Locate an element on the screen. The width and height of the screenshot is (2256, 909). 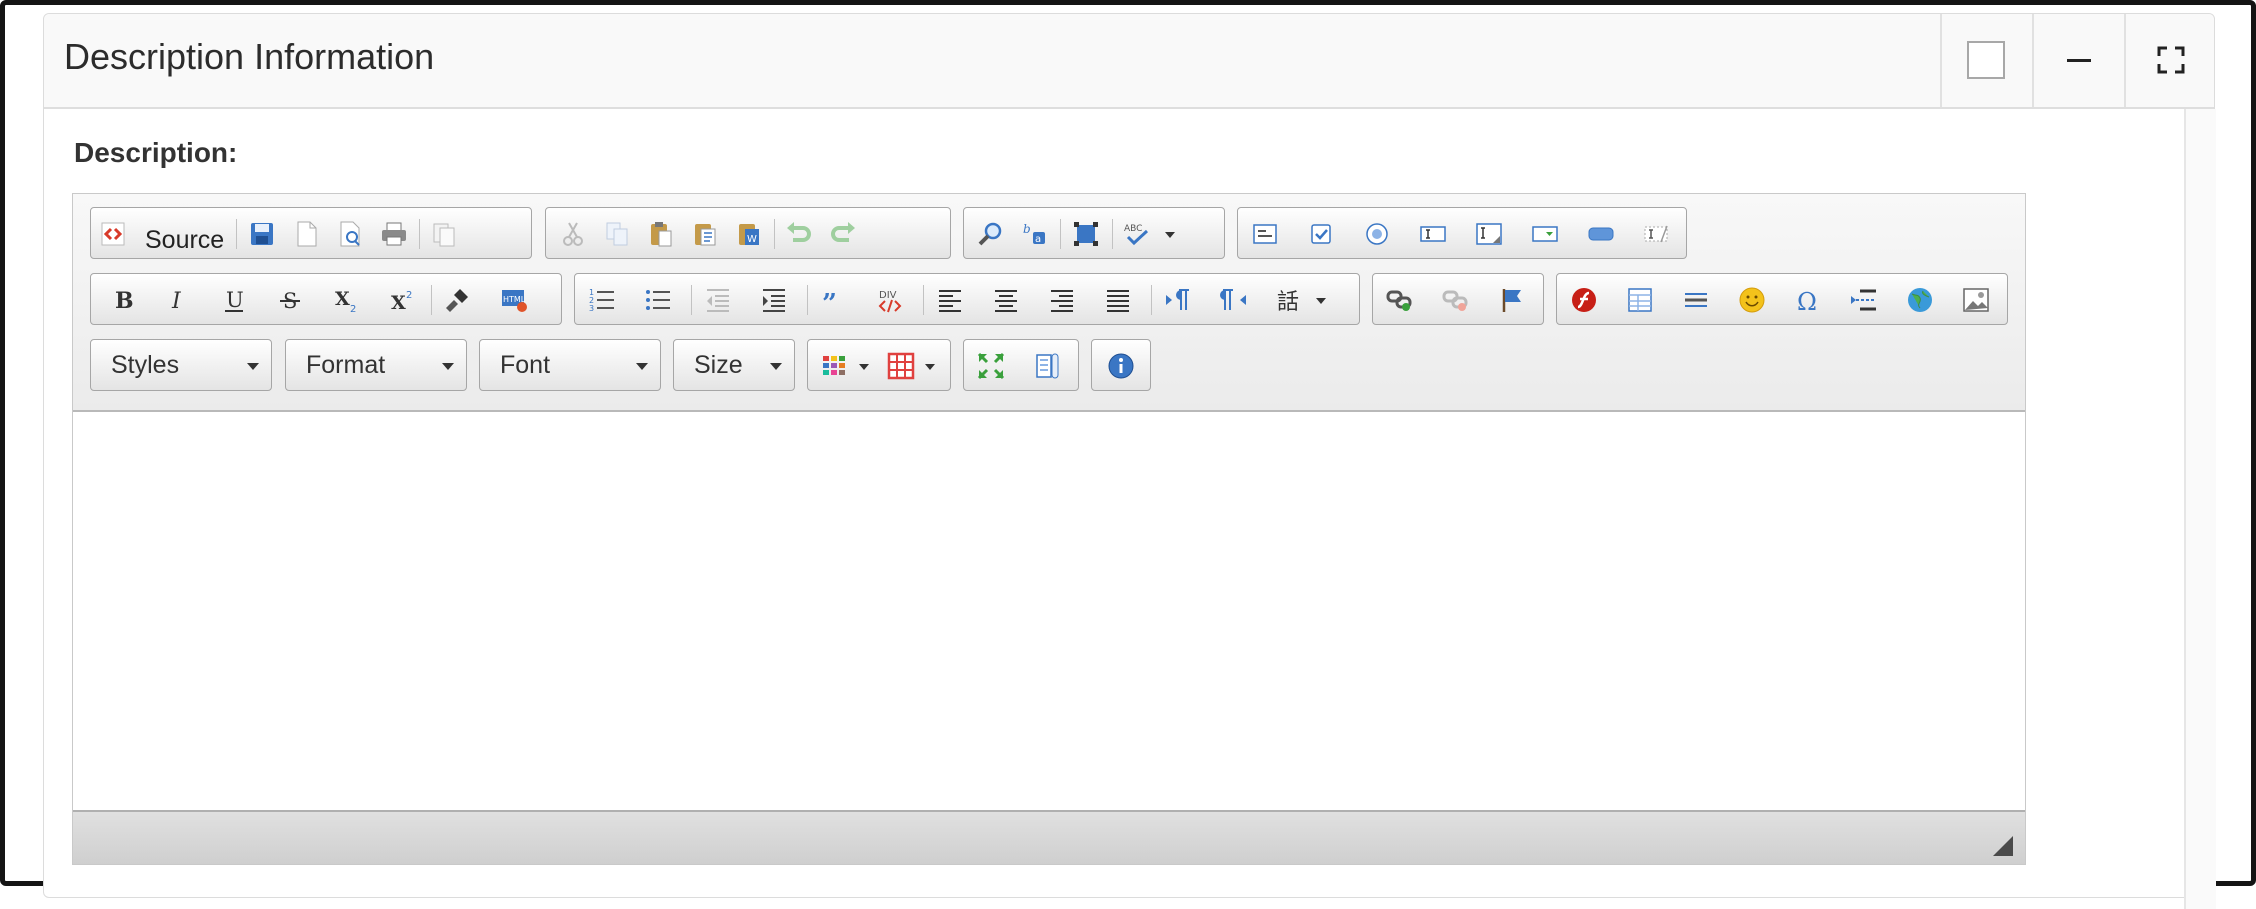
hidden-field-button is located at coordinates (1657, 234).